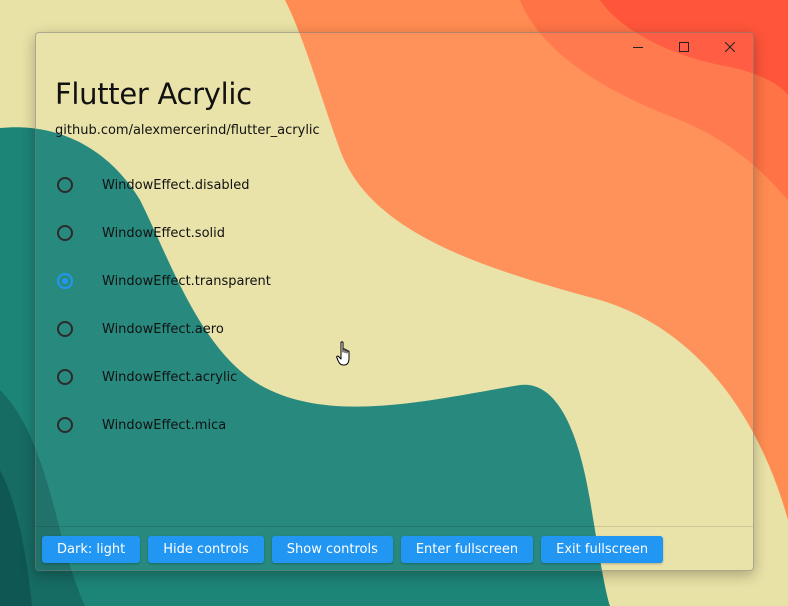  I want to click on effect-label: WindowEffect.solid, so click(164, 233).